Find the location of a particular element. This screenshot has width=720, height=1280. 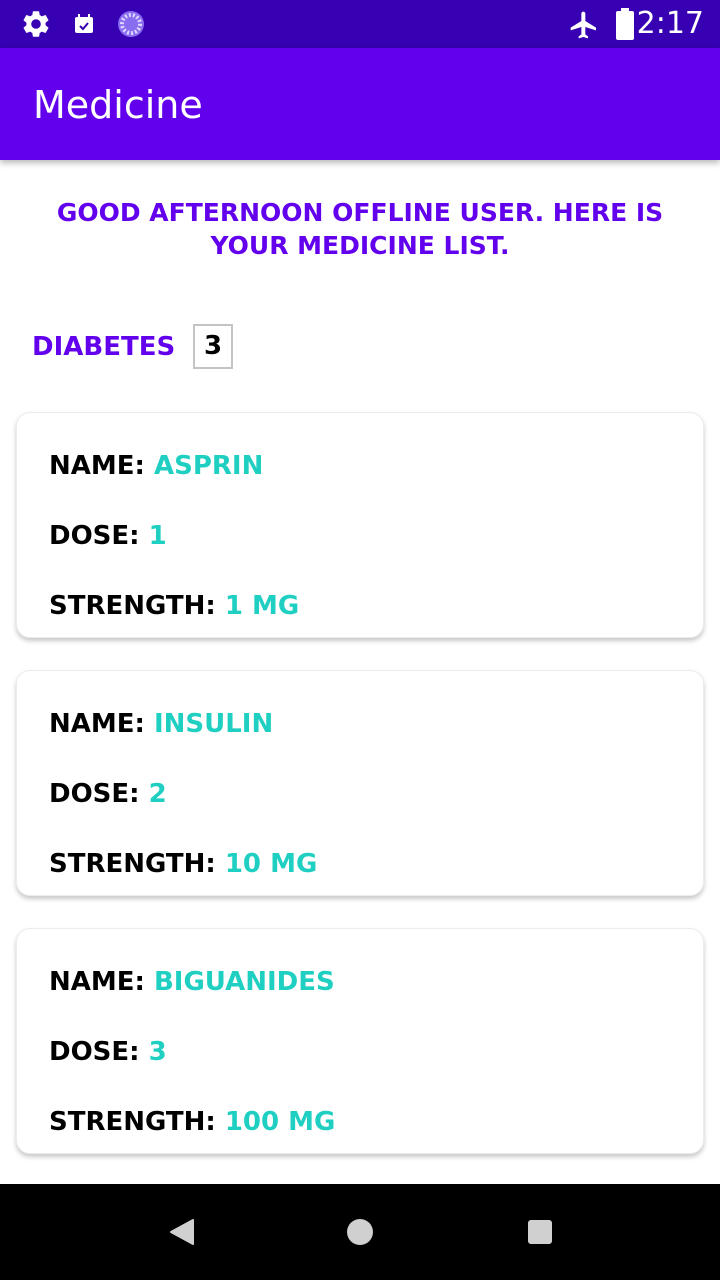

battery-icon is located at coordinates (625, 26).